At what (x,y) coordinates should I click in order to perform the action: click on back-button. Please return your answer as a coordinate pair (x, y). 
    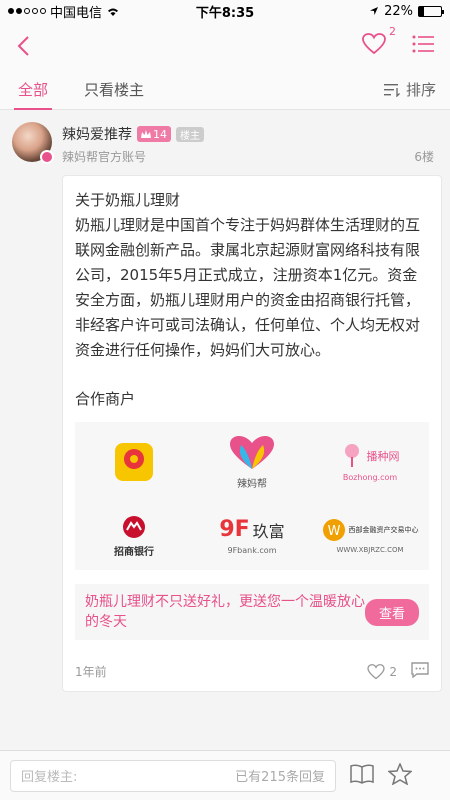
    Looking at the image, I should click on (28, 46).